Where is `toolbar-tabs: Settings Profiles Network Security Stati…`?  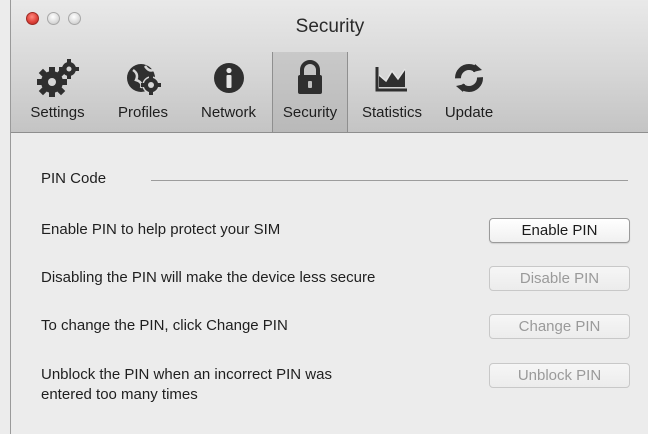
toolbar-tabs: Settings Profiles Network Security Stati… is located at coordinates (258, 92).